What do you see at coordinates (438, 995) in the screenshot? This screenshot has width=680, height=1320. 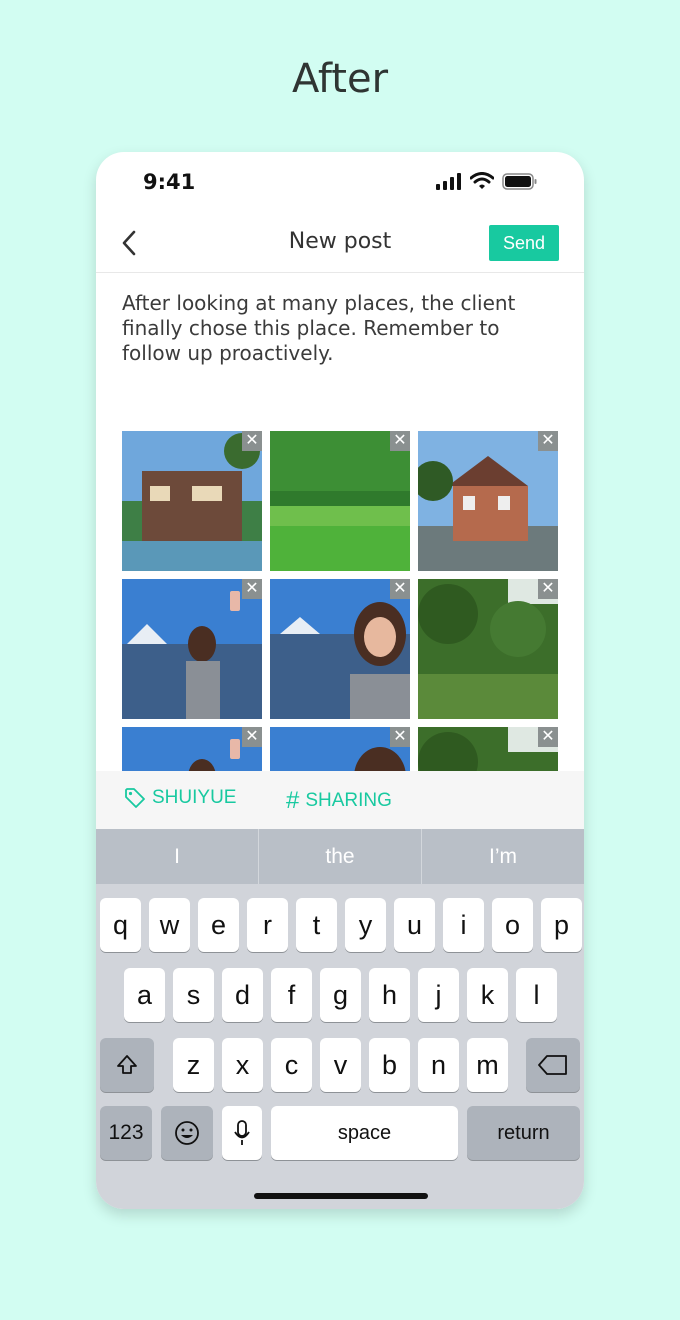 I see `key-j: j` at bounding box center [438, 995].